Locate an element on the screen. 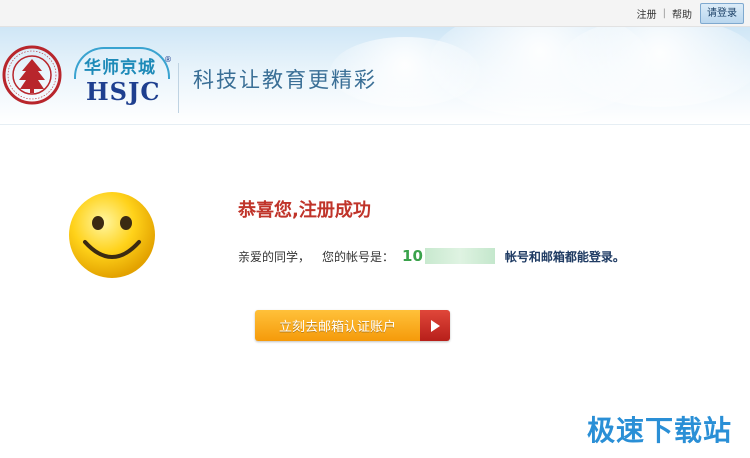  top-links: 注册 | 帮助 请登录 is located at coordinates (690, 13).